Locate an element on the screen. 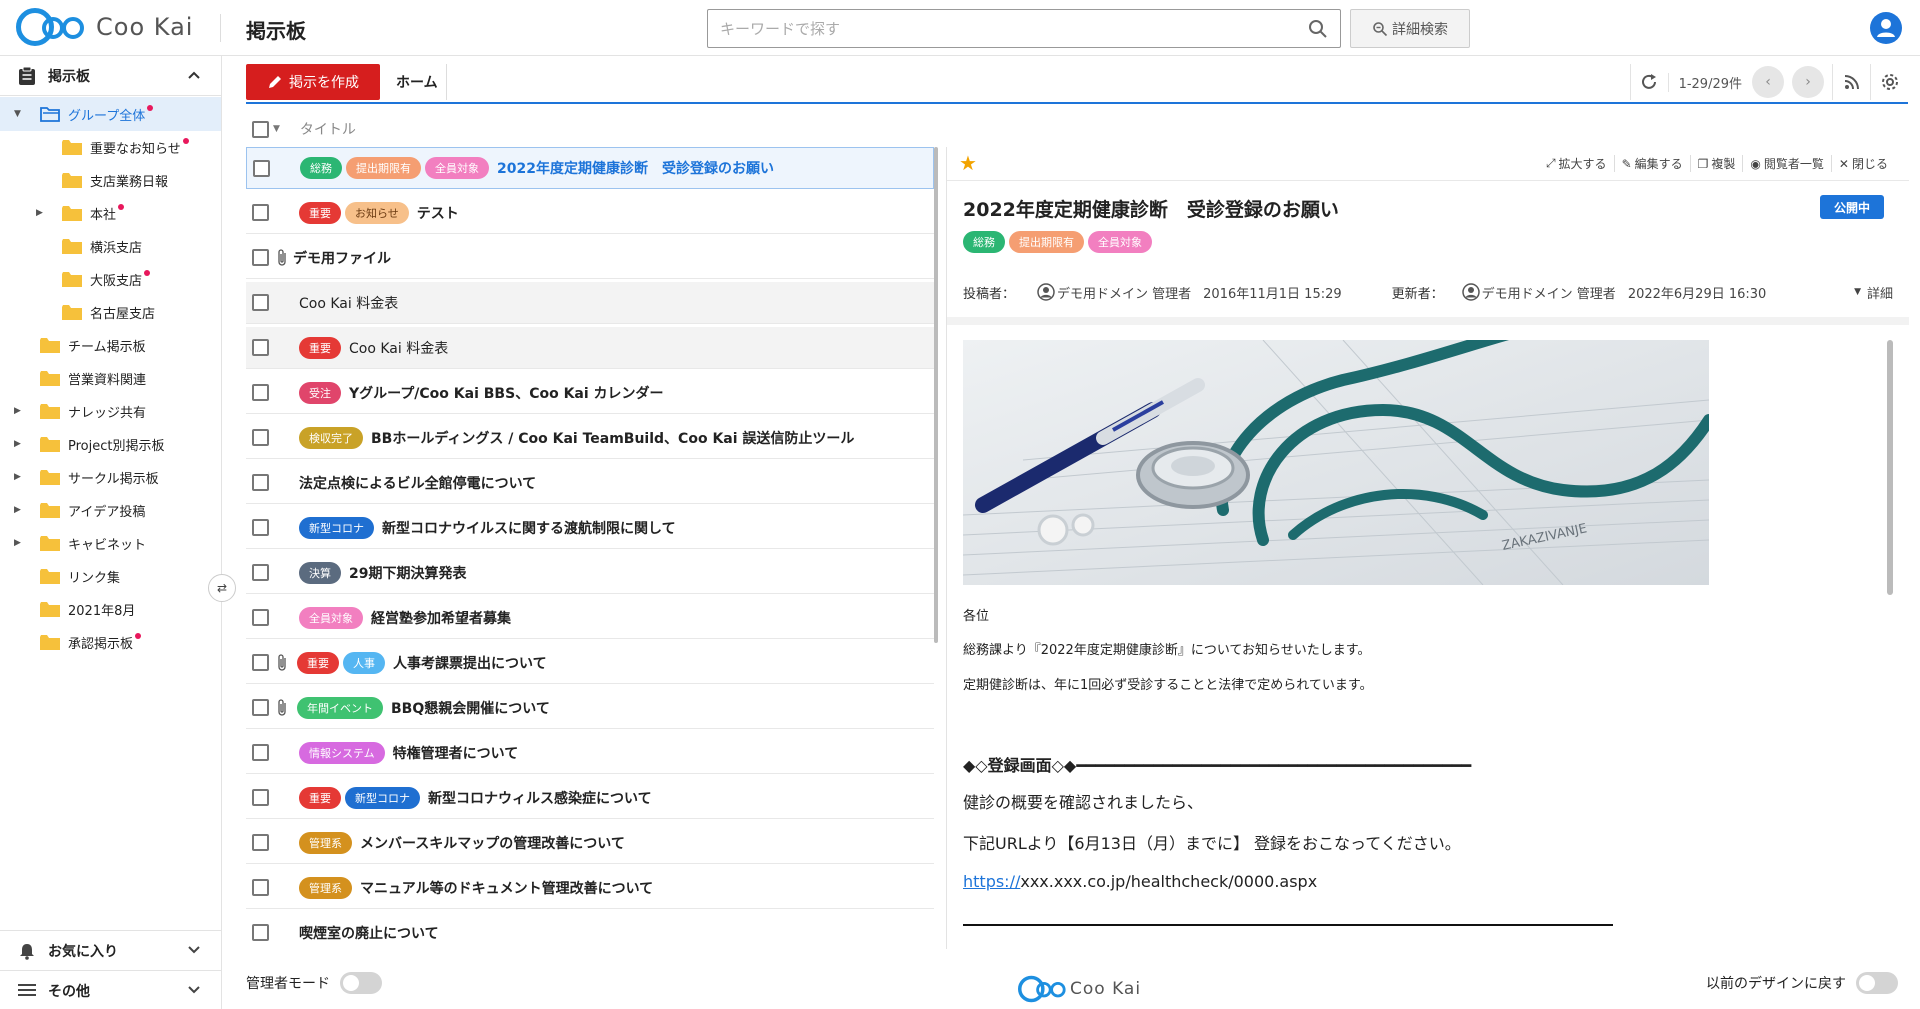 The width and height of the screenshot is (1920, 1009). post-row: 重要 Coo Kai 料金表 is located at coordinates (590, 348).